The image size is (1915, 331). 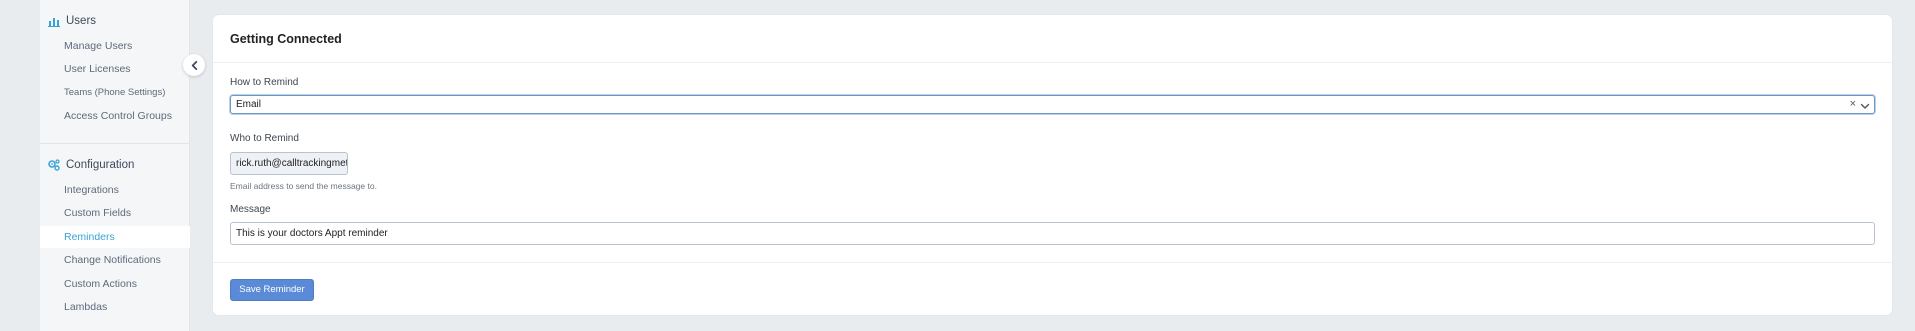 I want to click on chevron-left-icon, so click(x=194, y=65).